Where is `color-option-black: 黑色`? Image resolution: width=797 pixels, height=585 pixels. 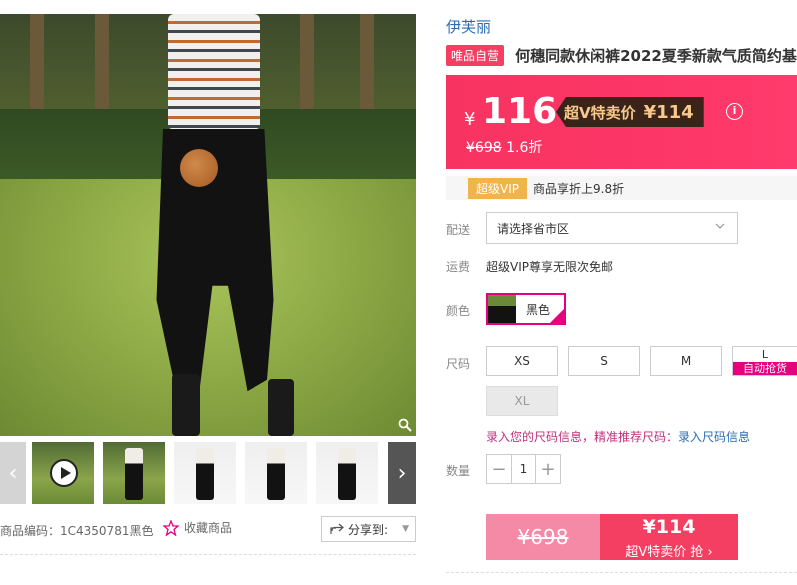 color-option-black: 黑色 is located at coordinates (526, 309).